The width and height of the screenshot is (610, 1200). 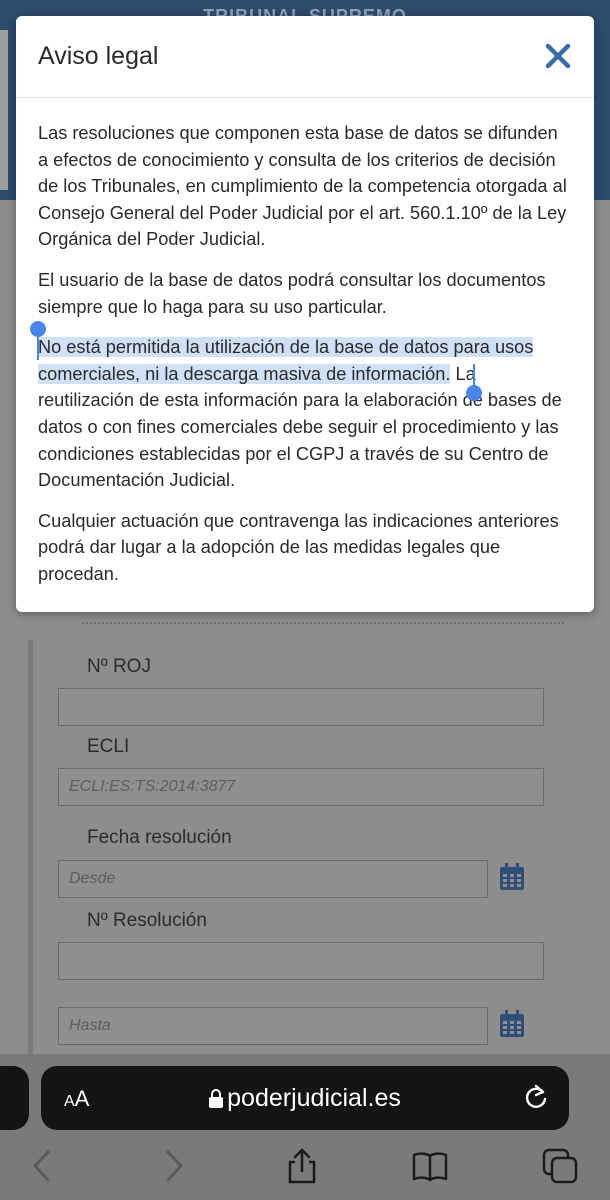 What do you see at coordinates (98, 56) in the screenshot?
I see `modal-title: Aviso legal` at bounding box center [98, 56].